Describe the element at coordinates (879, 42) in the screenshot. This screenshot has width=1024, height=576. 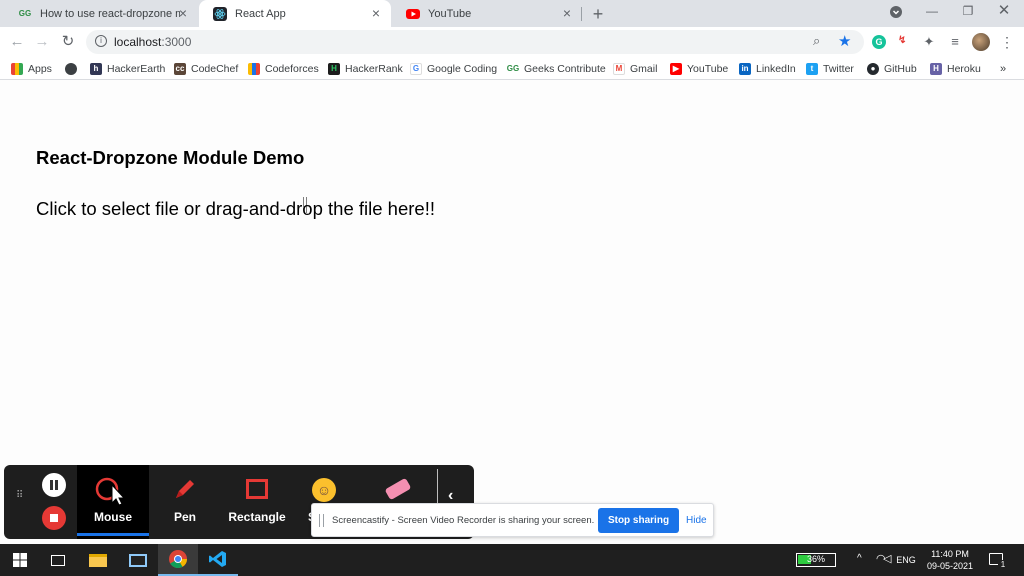
I see `grammarly-icon: G` at that location.